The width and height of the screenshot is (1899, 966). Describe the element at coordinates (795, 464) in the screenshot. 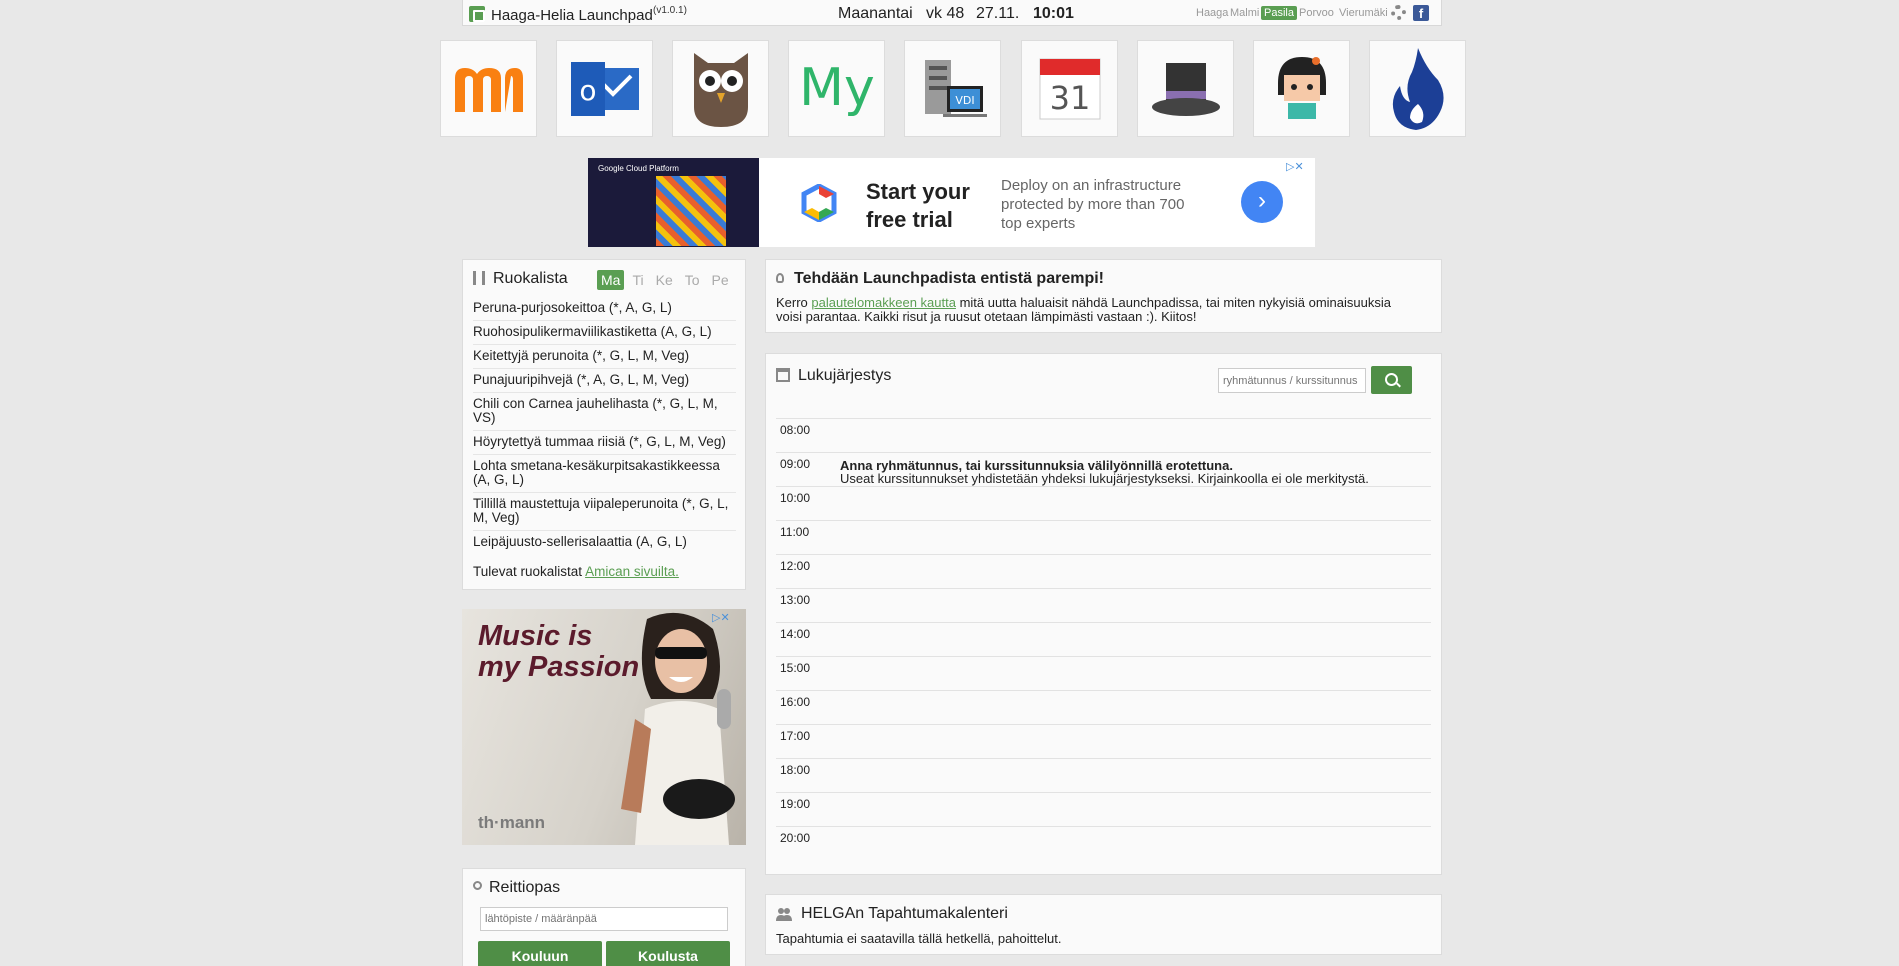

I see `hour-label: 09:00` at that location.